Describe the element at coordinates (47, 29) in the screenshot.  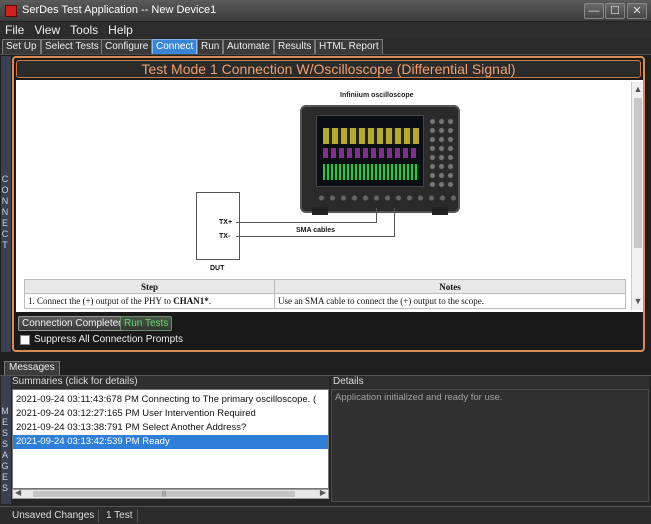
I see `menu-view: View` at that location.